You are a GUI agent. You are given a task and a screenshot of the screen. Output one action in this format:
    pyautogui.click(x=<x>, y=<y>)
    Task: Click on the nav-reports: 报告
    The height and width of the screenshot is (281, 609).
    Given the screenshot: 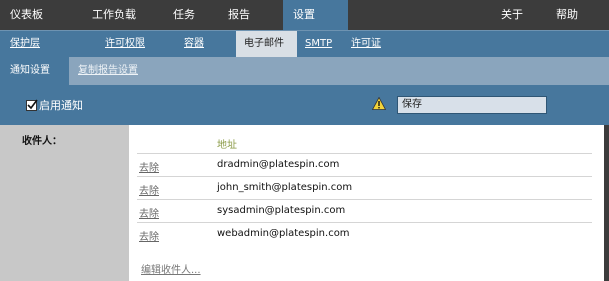 What is the action you would take?
    pyautogui.click(x=239, y=15)
    